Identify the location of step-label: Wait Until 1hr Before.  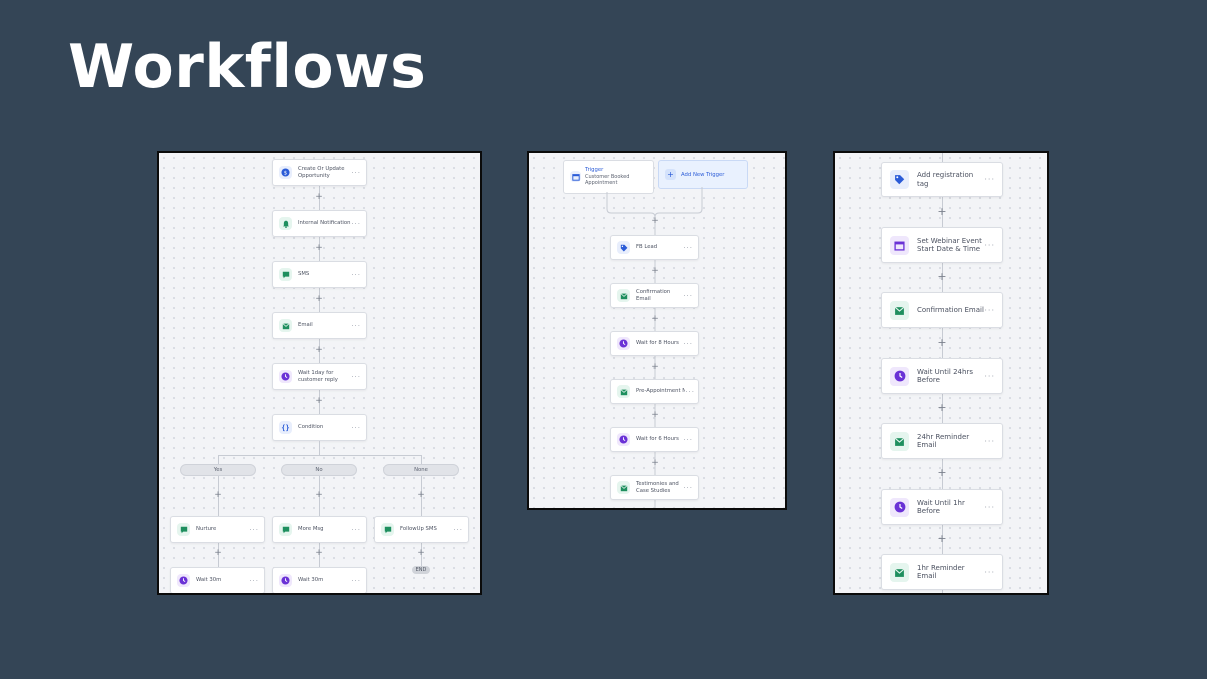
(941, 506).